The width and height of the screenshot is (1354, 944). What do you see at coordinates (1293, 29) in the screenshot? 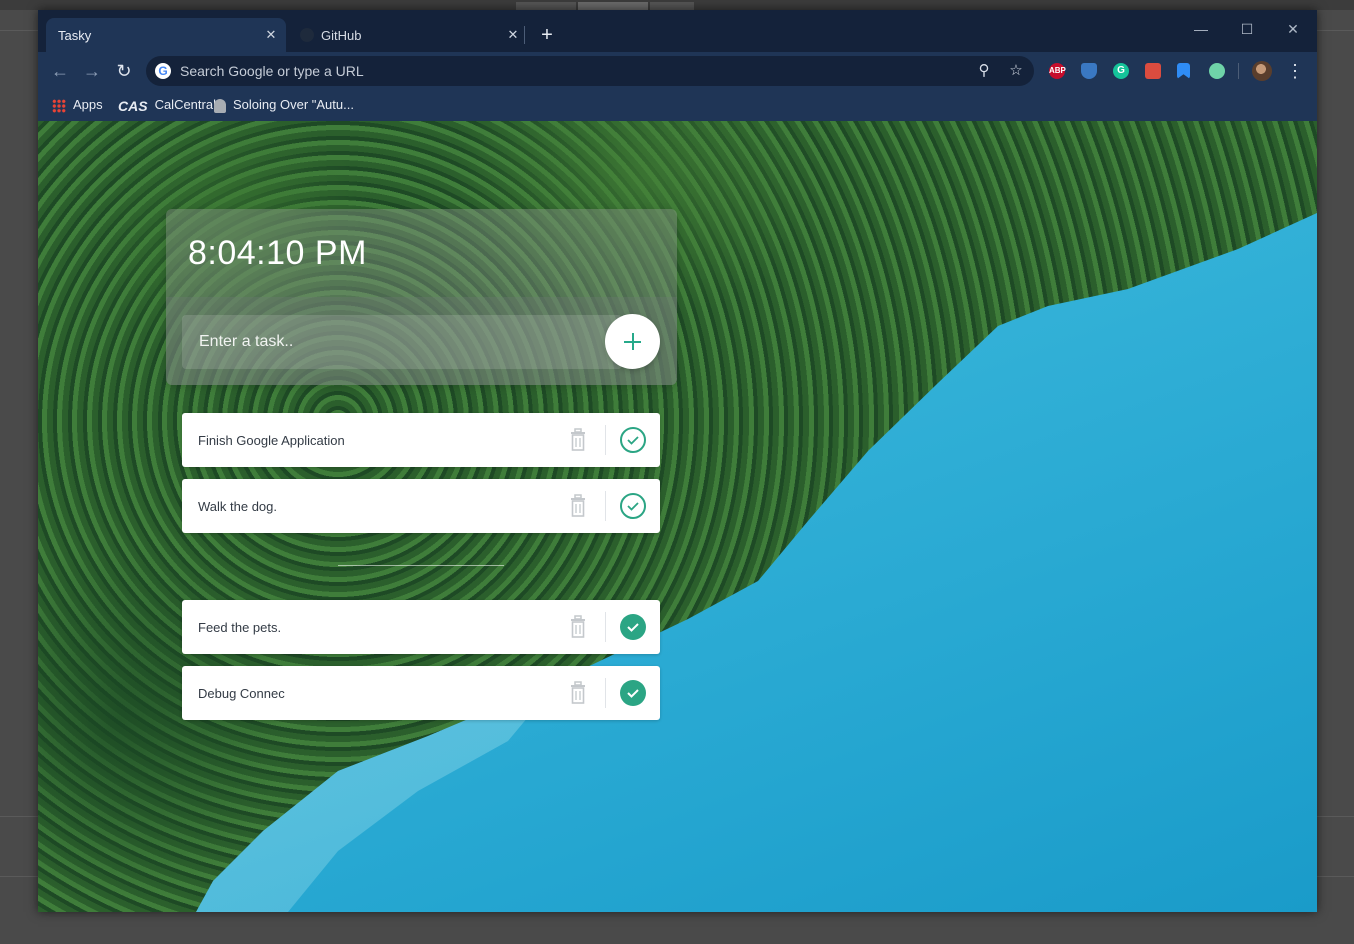
I see `close-window-button: ✕` at bounding box center [1293, 29].